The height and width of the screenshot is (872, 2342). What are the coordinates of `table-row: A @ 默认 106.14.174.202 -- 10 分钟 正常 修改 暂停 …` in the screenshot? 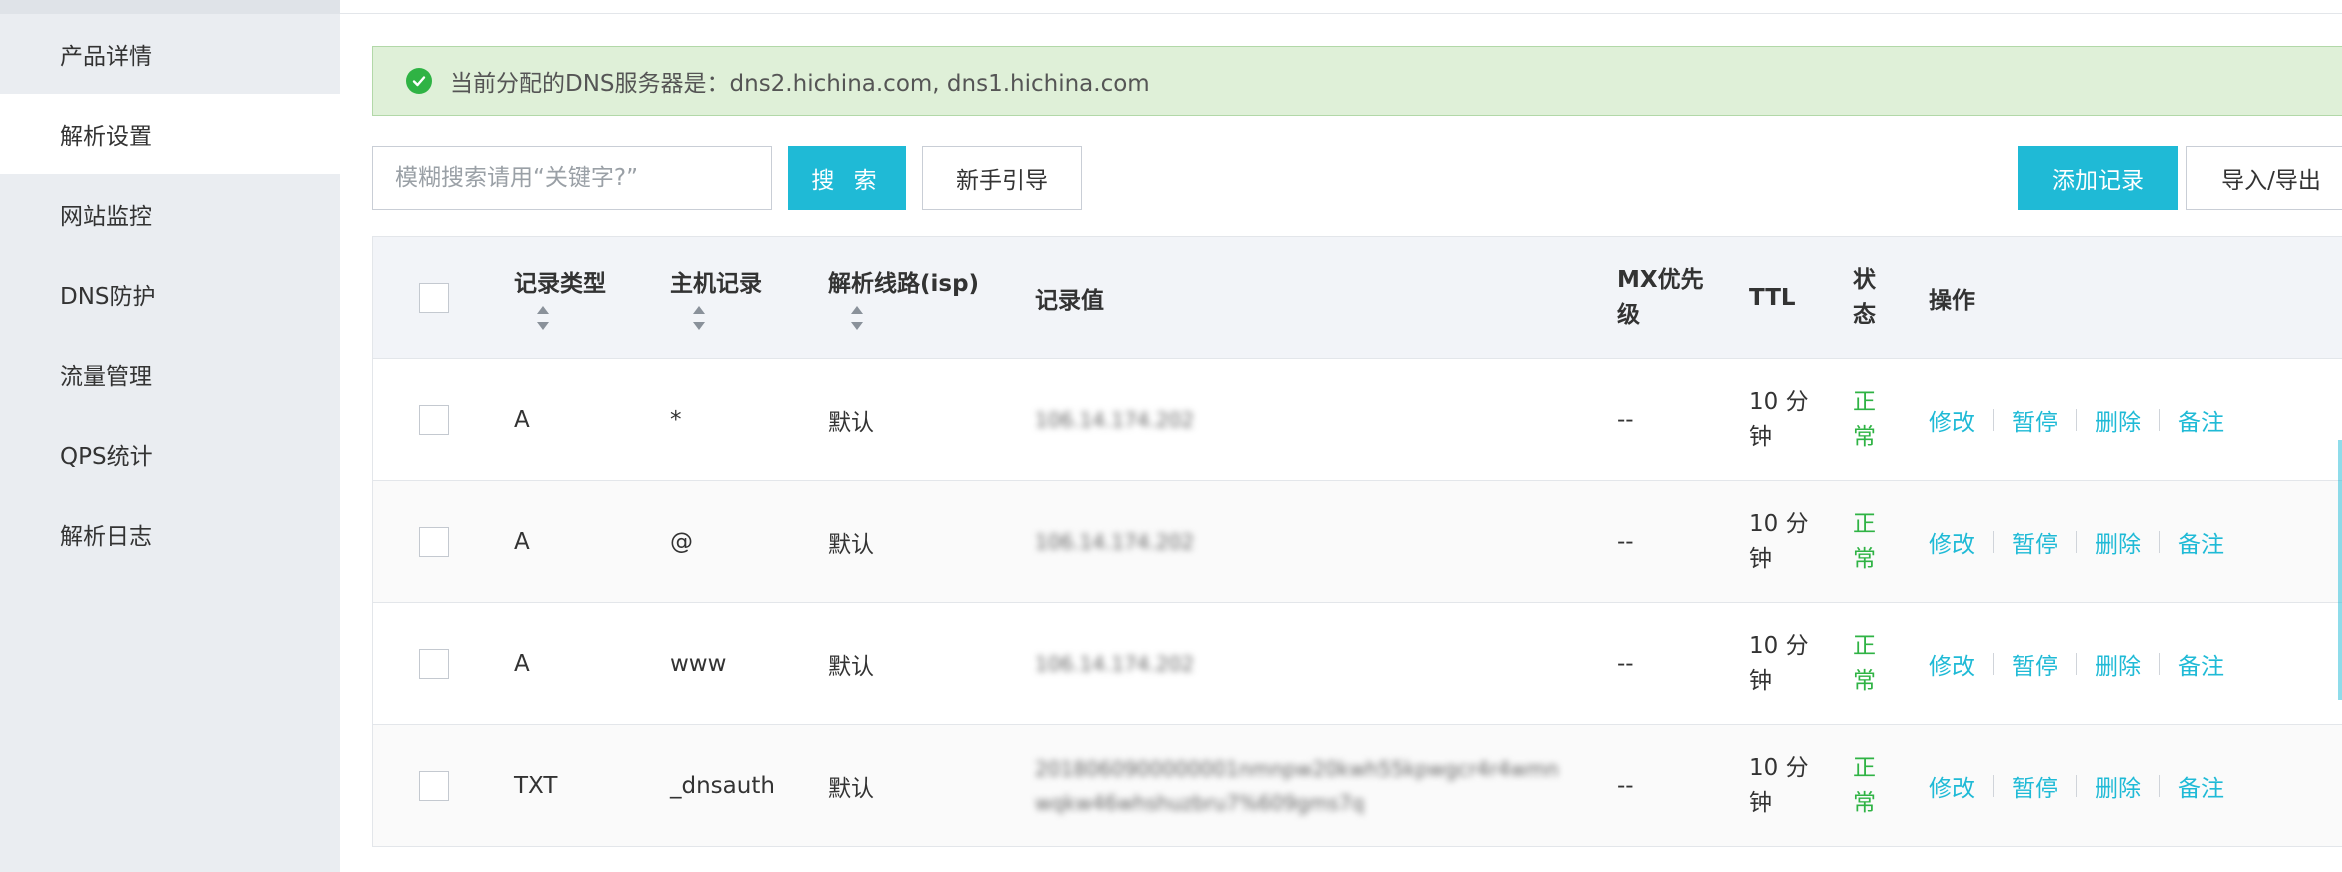 It's located at (1357, 542).